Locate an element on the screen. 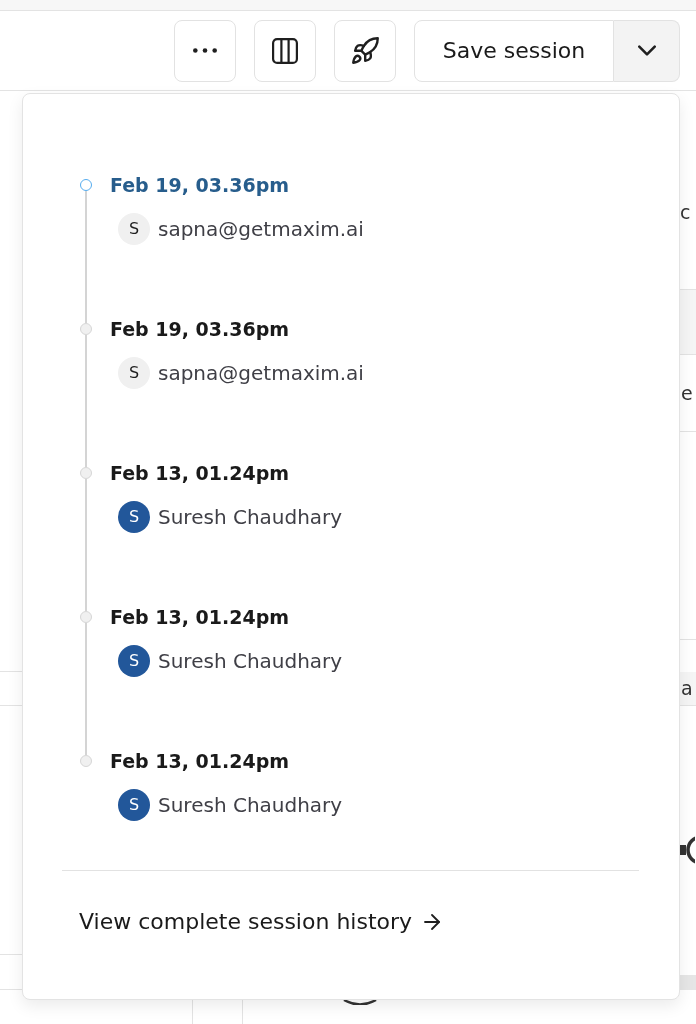  save-session-button: Save session is located at coordinates (514, 50).